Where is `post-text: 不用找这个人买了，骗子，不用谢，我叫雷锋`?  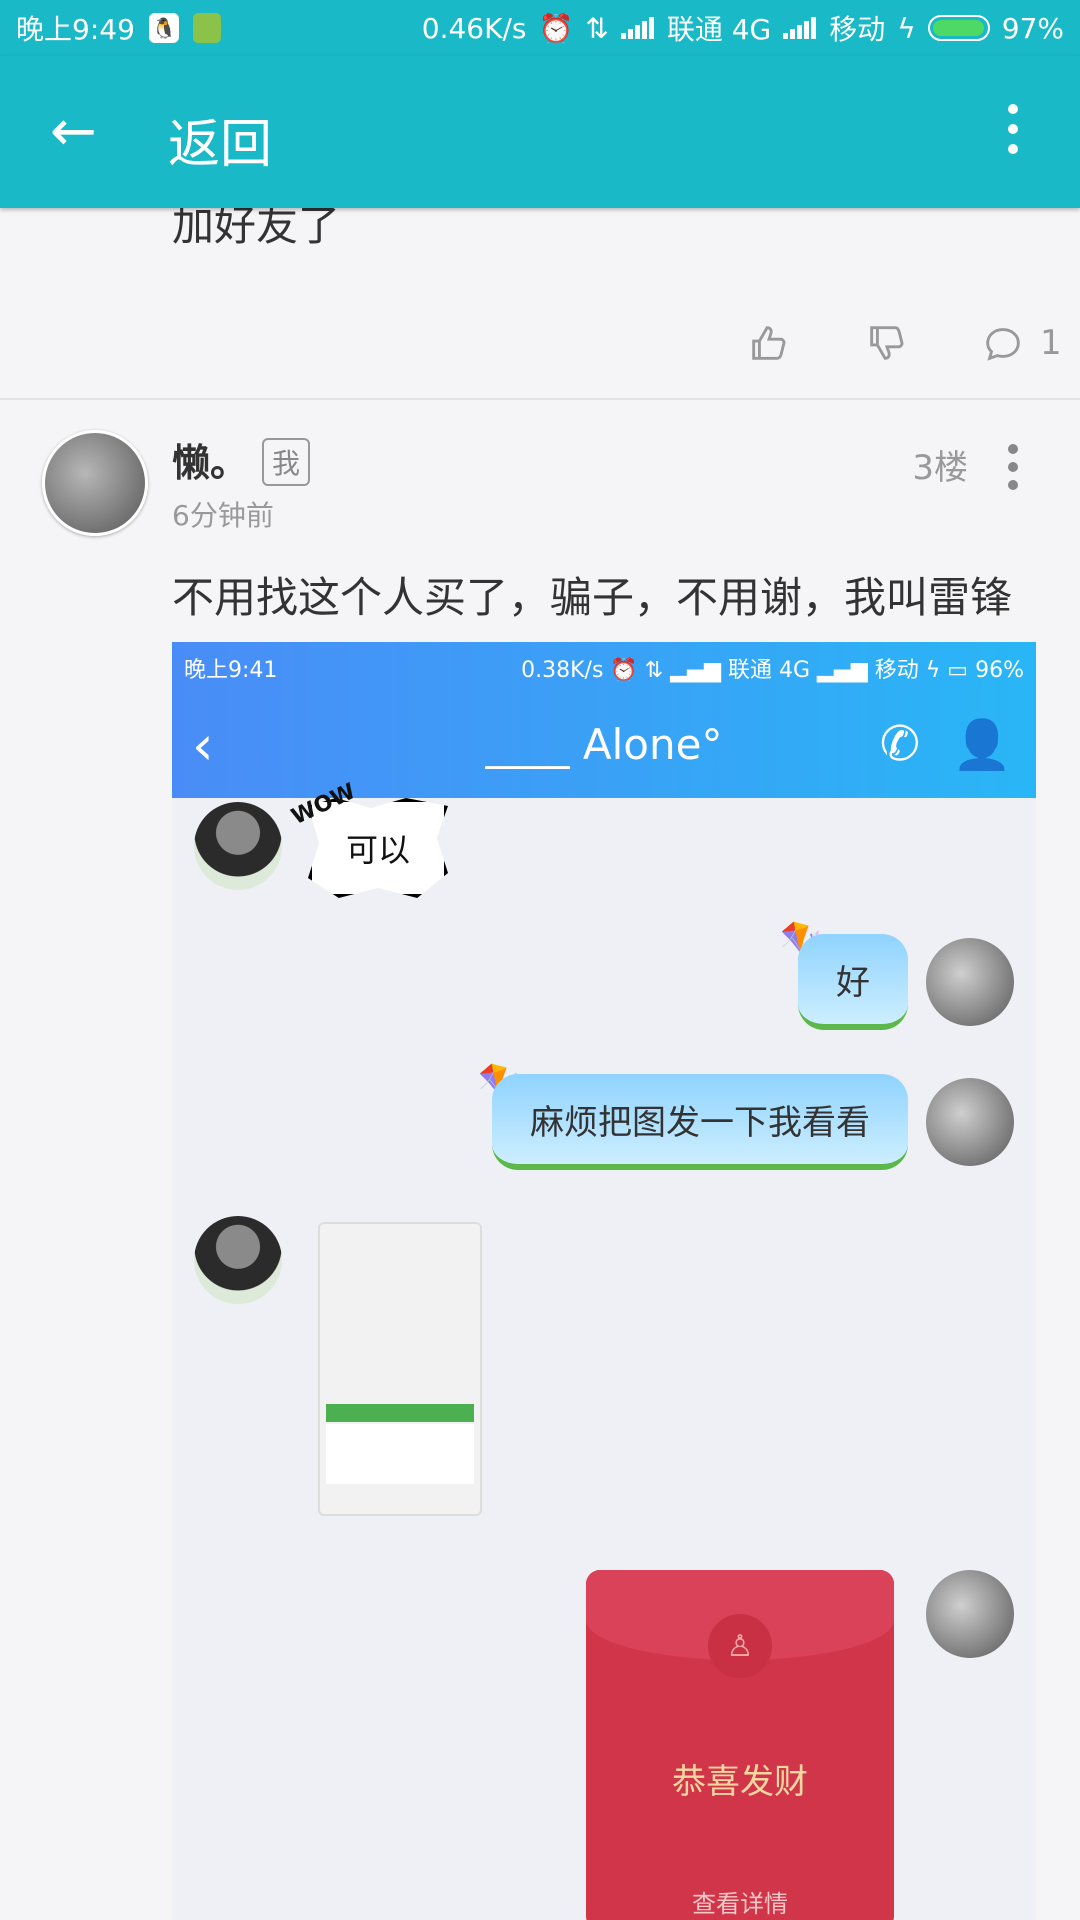
post-text: 不用找这个人买了，骗子，不用谢，我叫雷锋 is located at coordinates (592, 597).